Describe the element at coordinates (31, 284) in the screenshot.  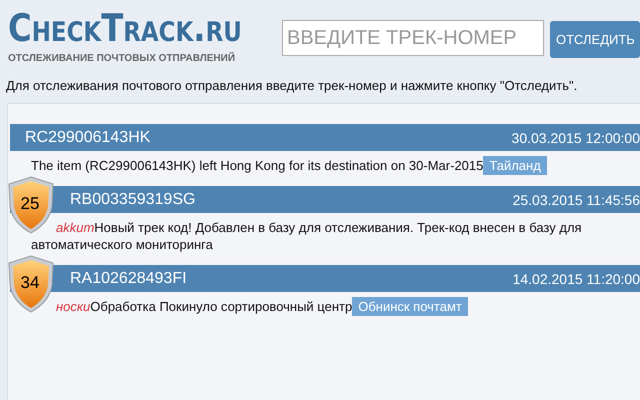
I see `shield-badge: 34` at that location.